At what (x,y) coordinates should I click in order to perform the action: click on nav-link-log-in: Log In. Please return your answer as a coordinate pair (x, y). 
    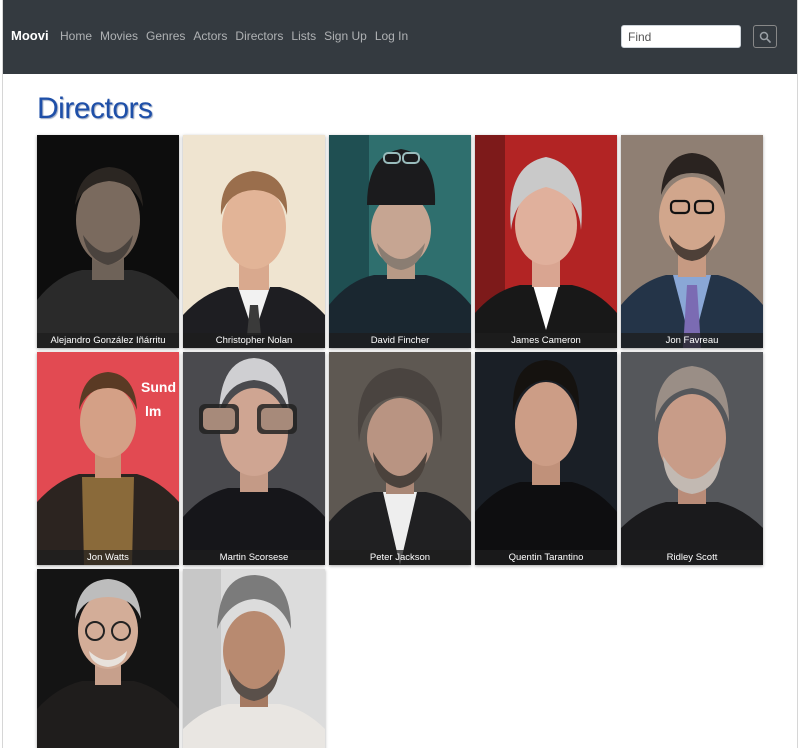
    Looking at the image, I should click on (391, 36).